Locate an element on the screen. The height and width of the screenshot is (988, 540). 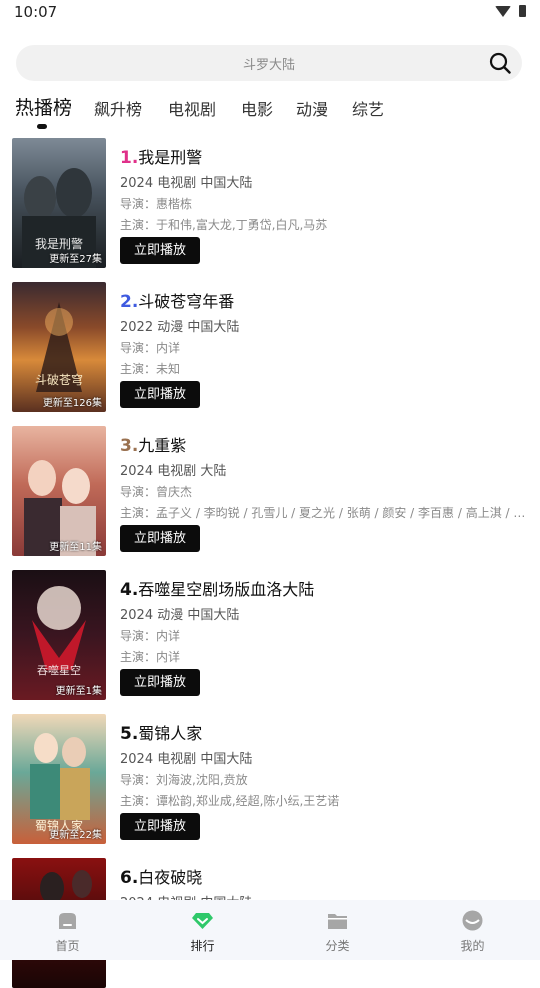
item-cast: 主演：于和伟,富大龙,丁勇岱,白凡,马苏 is located at coordinates (224, 225).